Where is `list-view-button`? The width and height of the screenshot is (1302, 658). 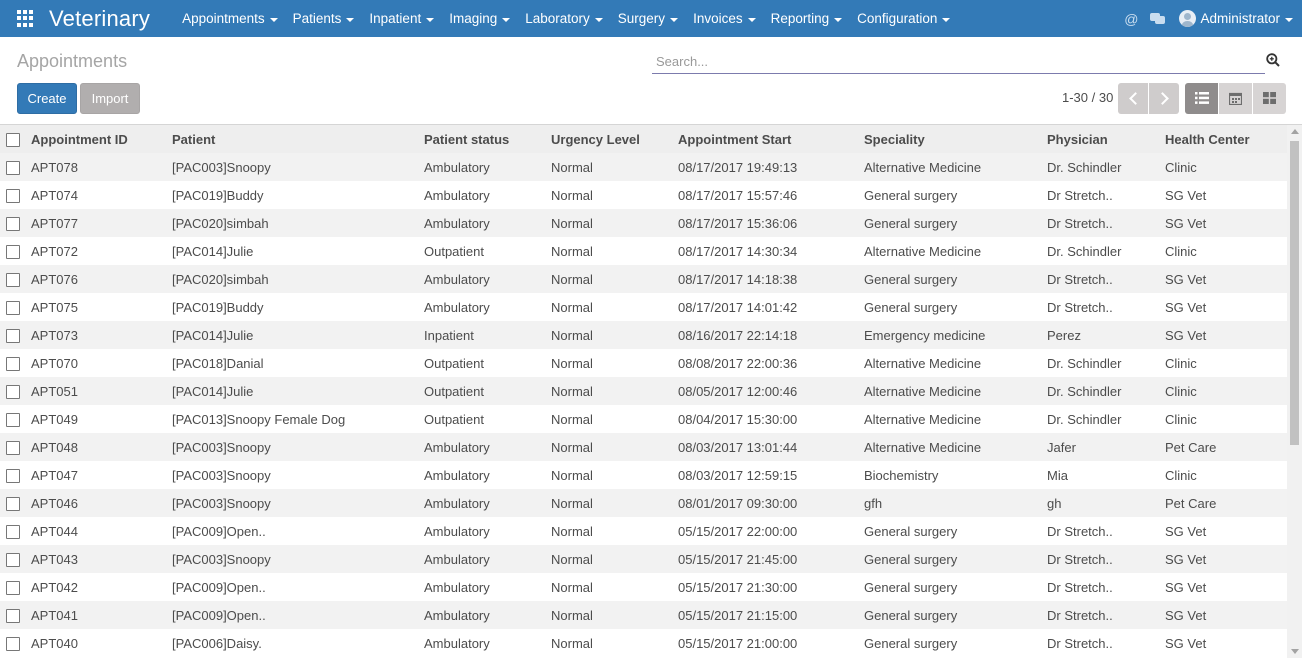 list-view-button is located at coordinates (1201, 98).